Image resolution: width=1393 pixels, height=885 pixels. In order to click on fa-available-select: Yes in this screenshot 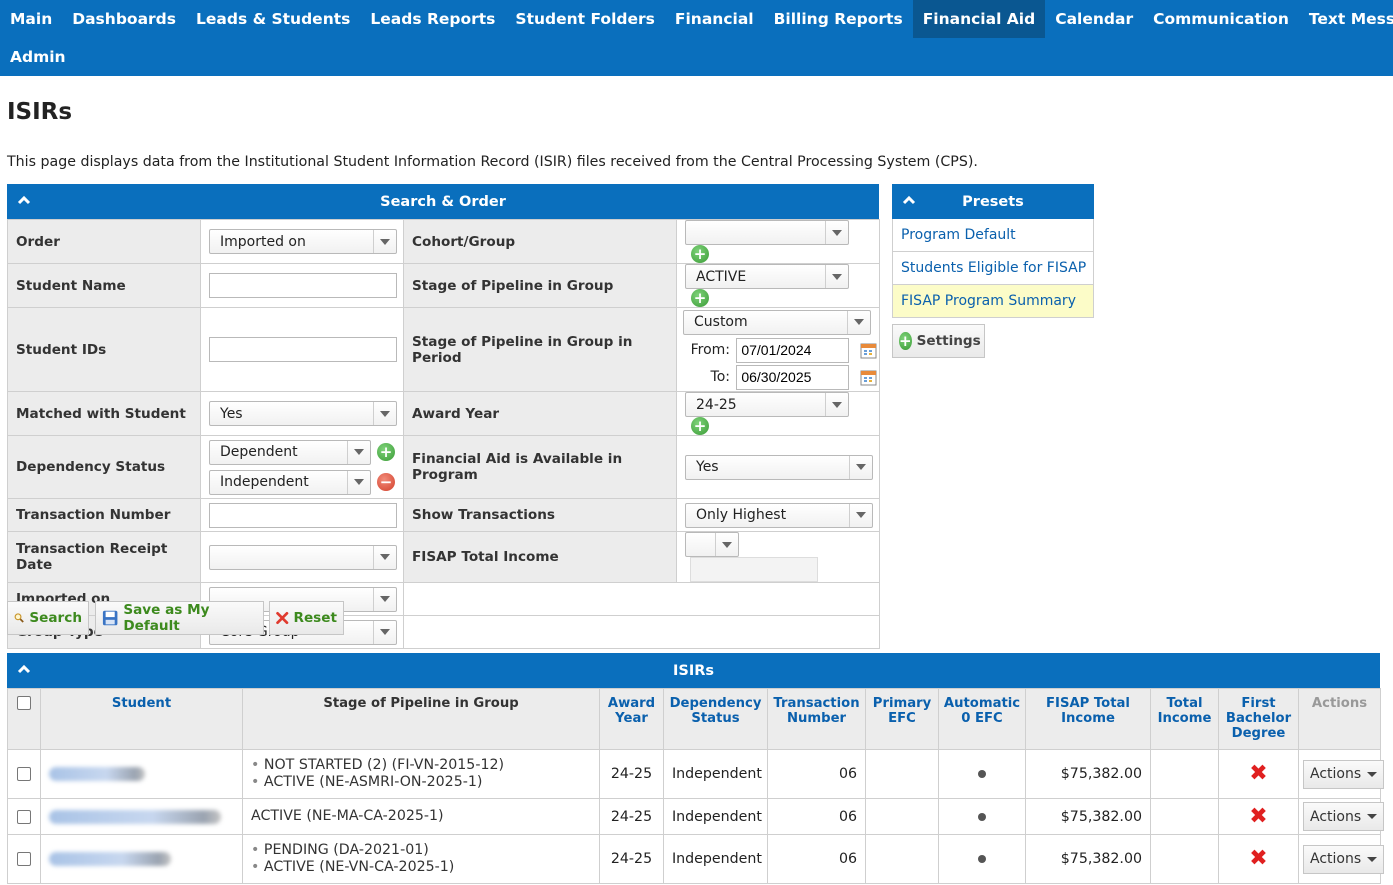, I will do `click(779, 467)`.